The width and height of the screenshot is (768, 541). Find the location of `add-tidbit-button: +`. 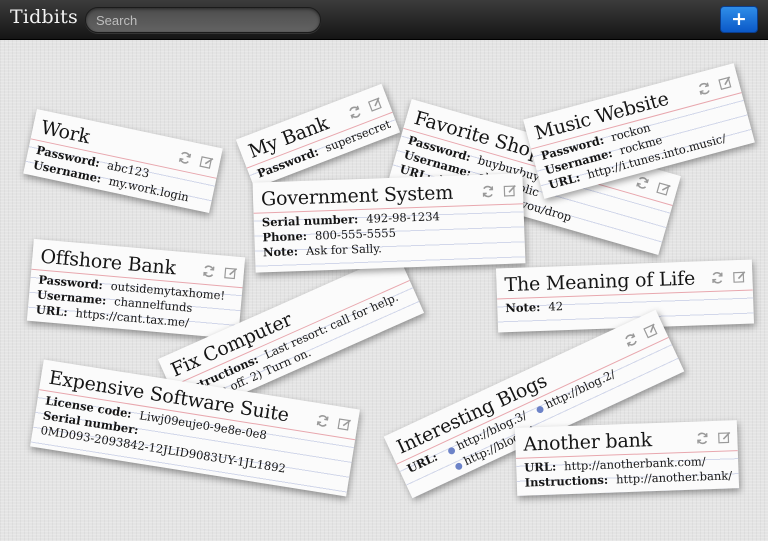

add-tidbit-button: + is located at coordinates (739, 19).